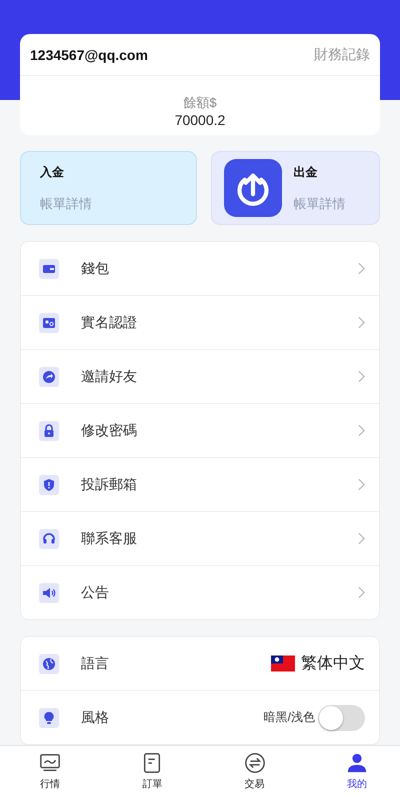  What do you see at coordinates (357, 763) in the screenshot?
I see `user-icon` at bounding box center [357, 763].